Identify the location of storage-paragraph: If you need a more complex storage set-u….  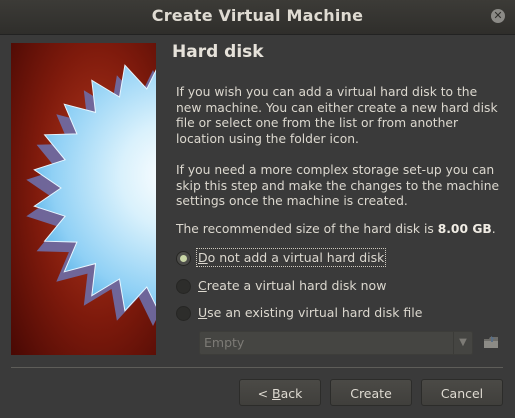
(338, 185).